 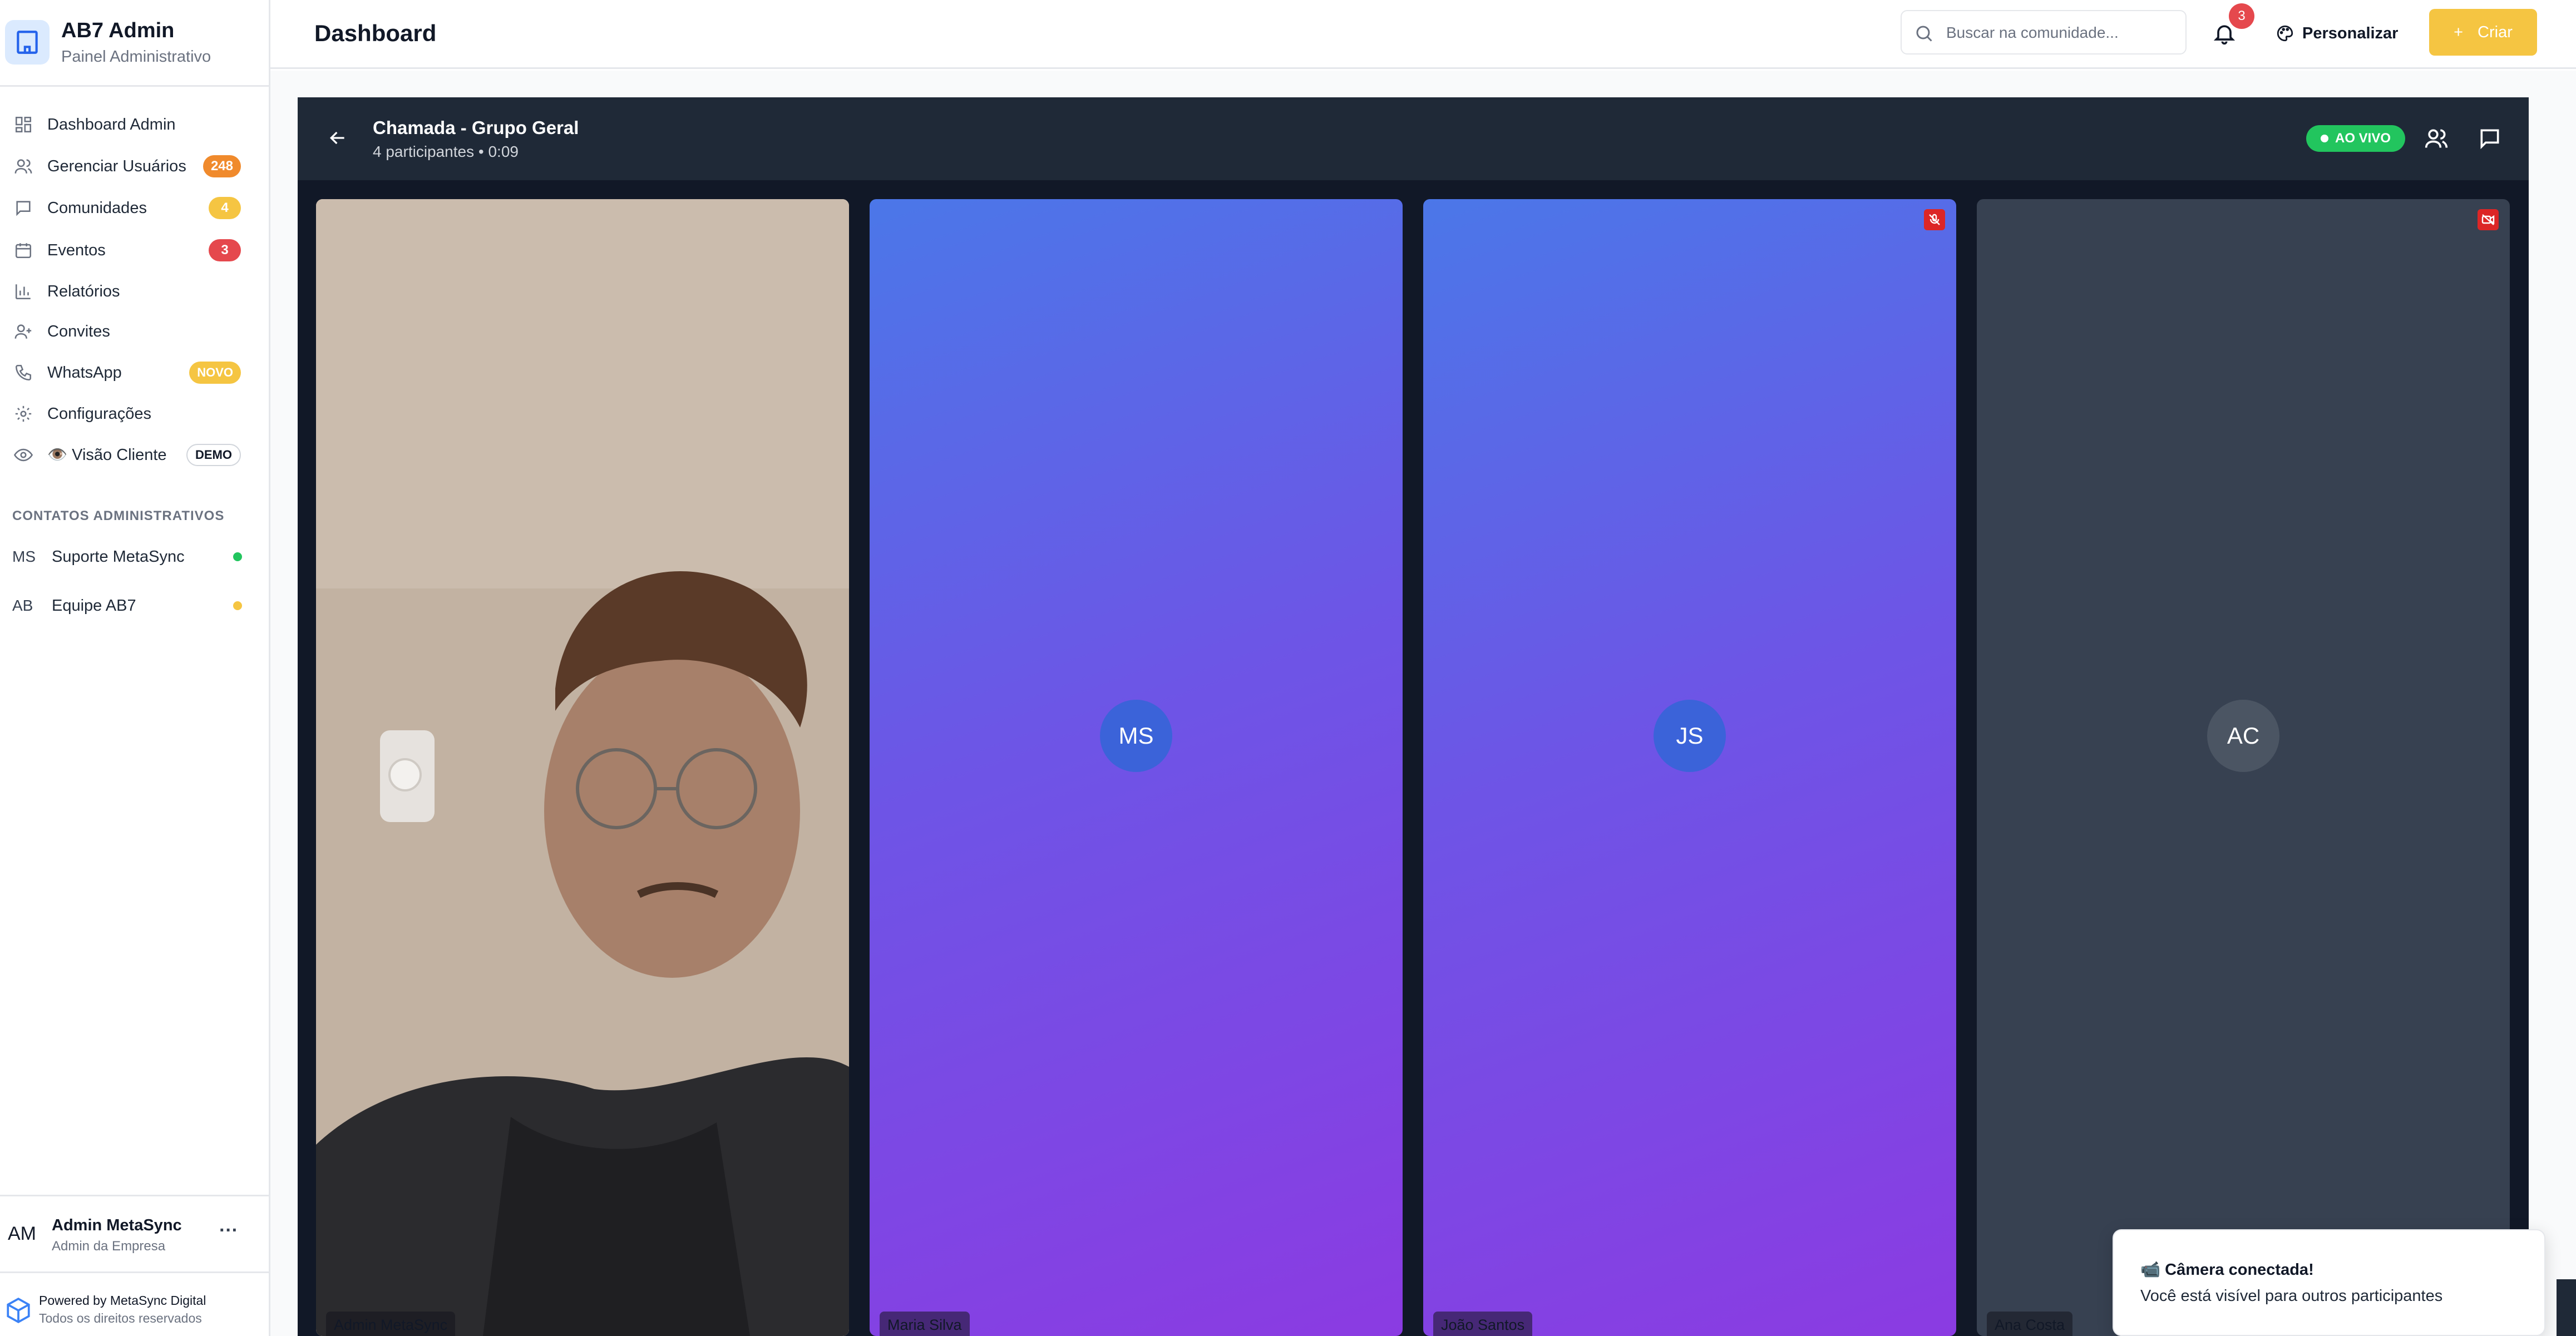 I want to click on contact-item: AB Equipe AB7, so click(x=134, y=605).